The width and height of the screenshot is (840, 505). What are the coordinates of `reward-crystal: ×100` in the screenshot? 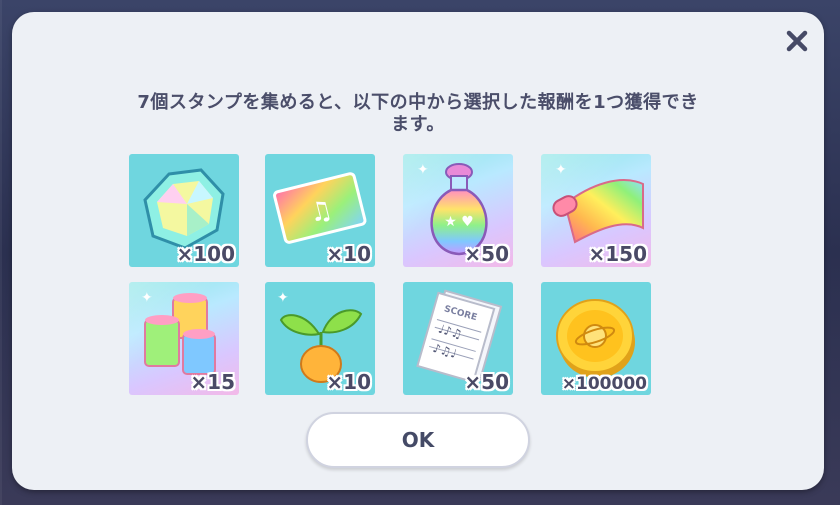 It's located at (184, 210).